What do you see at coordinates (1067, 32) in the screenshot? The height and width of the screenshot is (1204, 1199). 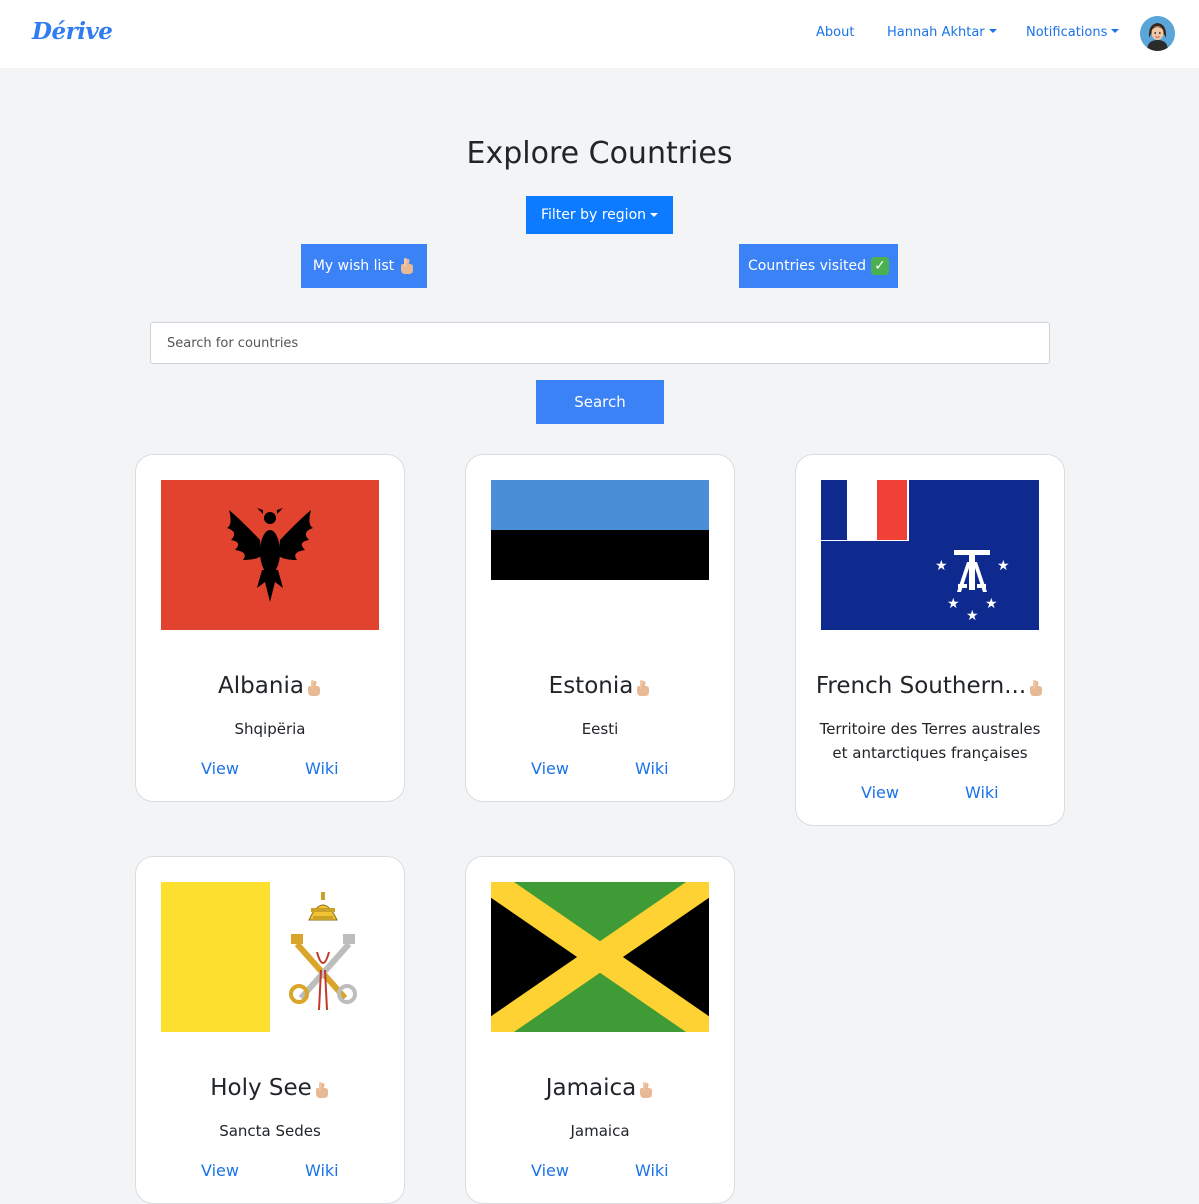 I see `nav-notifications-label: Notifications` at bounding box center [1067, 32].